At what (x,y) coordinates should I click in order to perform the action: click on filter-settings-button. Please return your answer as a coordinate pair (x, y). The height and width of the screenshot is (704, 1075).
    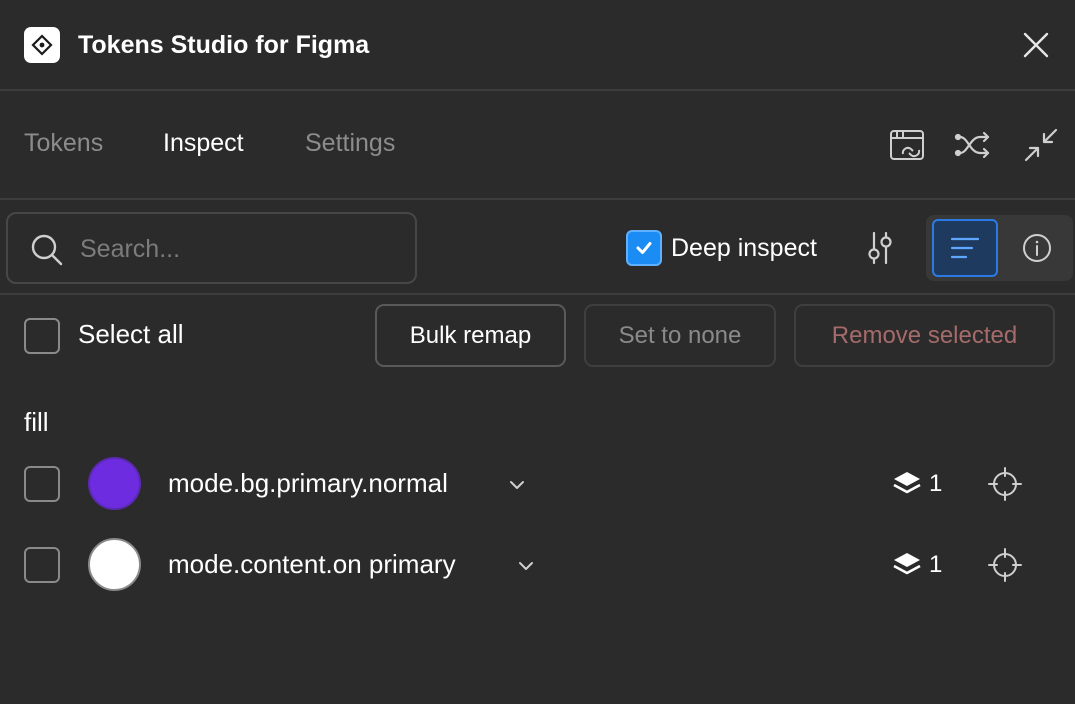
    Looking at the image, I should click on (880, 248).